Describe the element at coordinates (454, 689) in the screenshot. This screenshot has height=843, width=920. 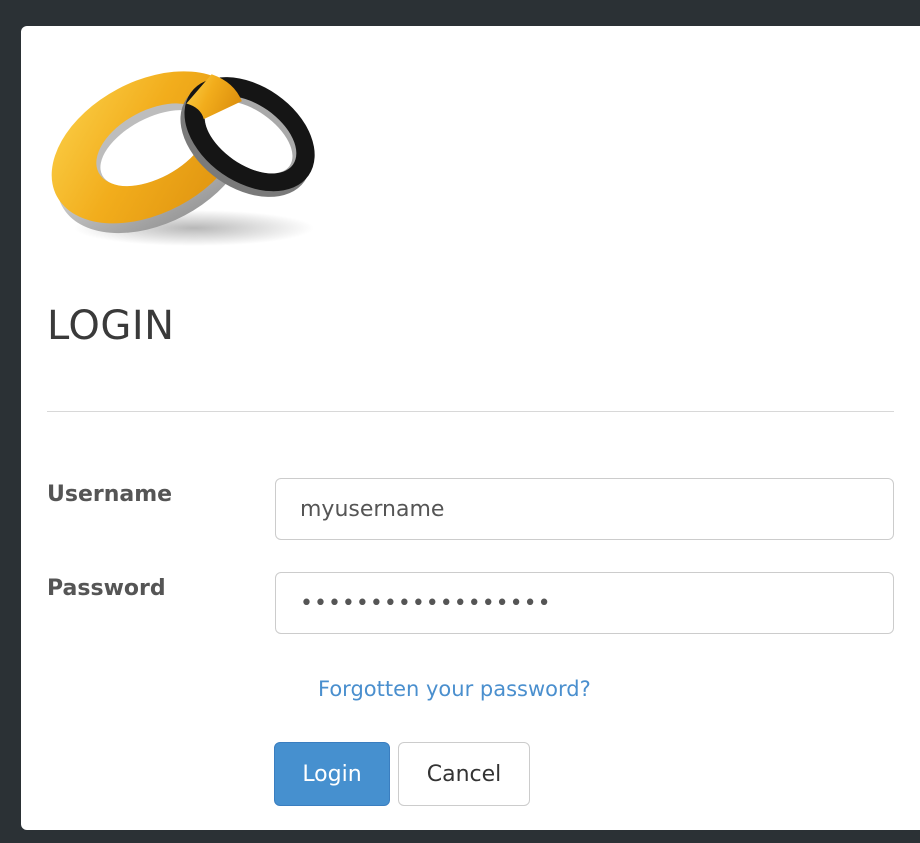
I see `forgot-password-link: Forgotten your password?` at that location.